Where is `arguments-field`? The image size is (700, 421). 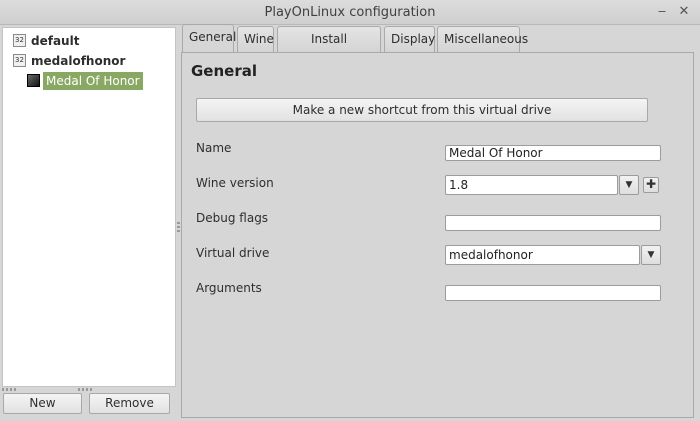
arguments-field is located at coordinates (553, 293).